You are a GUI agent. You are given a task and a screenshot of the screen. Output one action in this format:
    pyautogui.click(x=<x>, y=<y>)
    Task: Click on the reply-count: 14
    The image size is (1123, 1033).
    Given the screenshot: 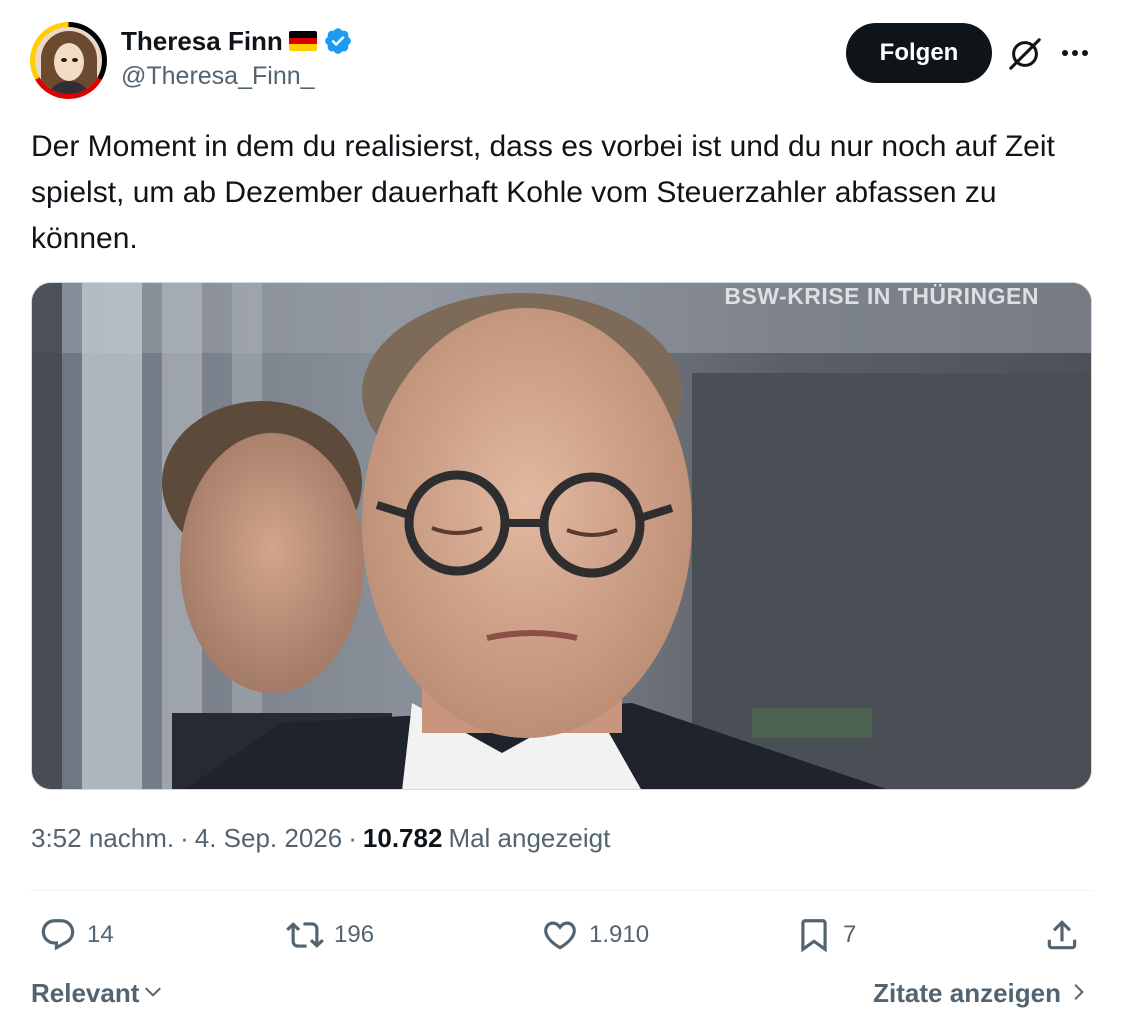 What is the action you would take?
    pyautogui.click(x=100, y=934)
    